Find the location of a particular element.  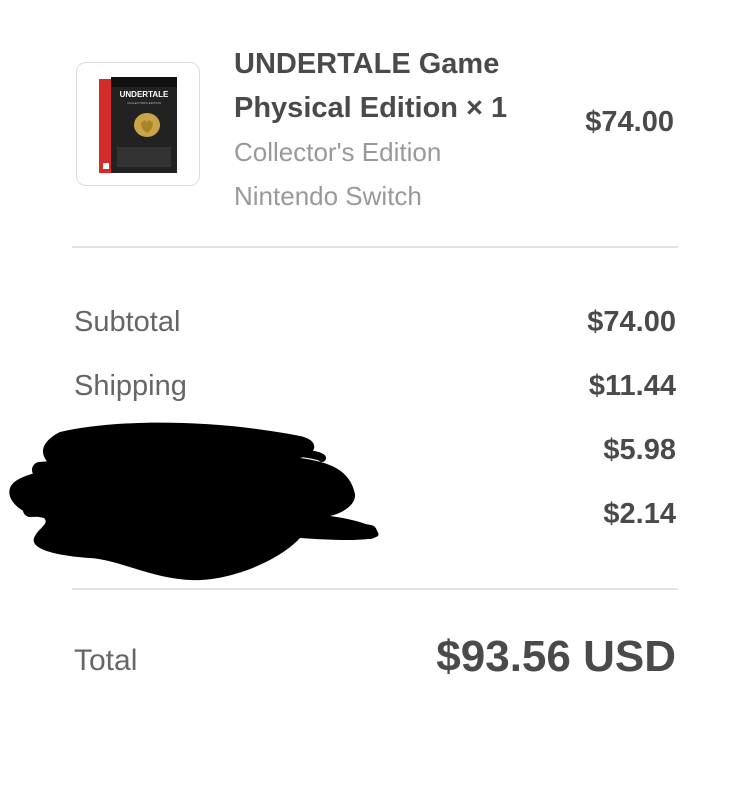

shipping-value: $11.44 is located at coordinates (632, 386).